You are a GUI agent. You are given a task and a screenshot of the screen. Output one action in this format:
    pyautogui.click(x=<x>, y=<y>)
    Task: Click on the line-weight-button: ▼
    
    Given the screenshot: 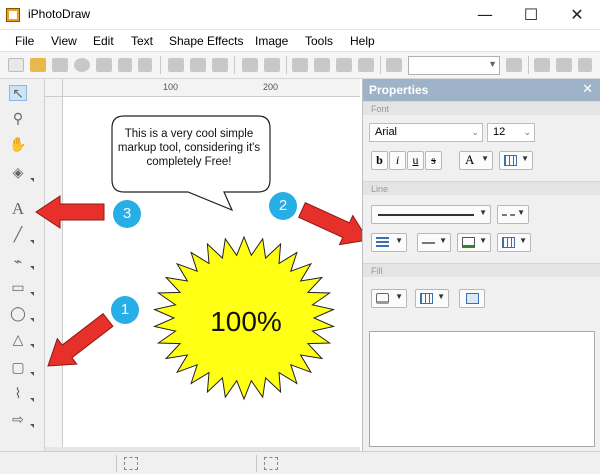 What is the action you would take?
    pyautogui.click(x=389, y=242)
    